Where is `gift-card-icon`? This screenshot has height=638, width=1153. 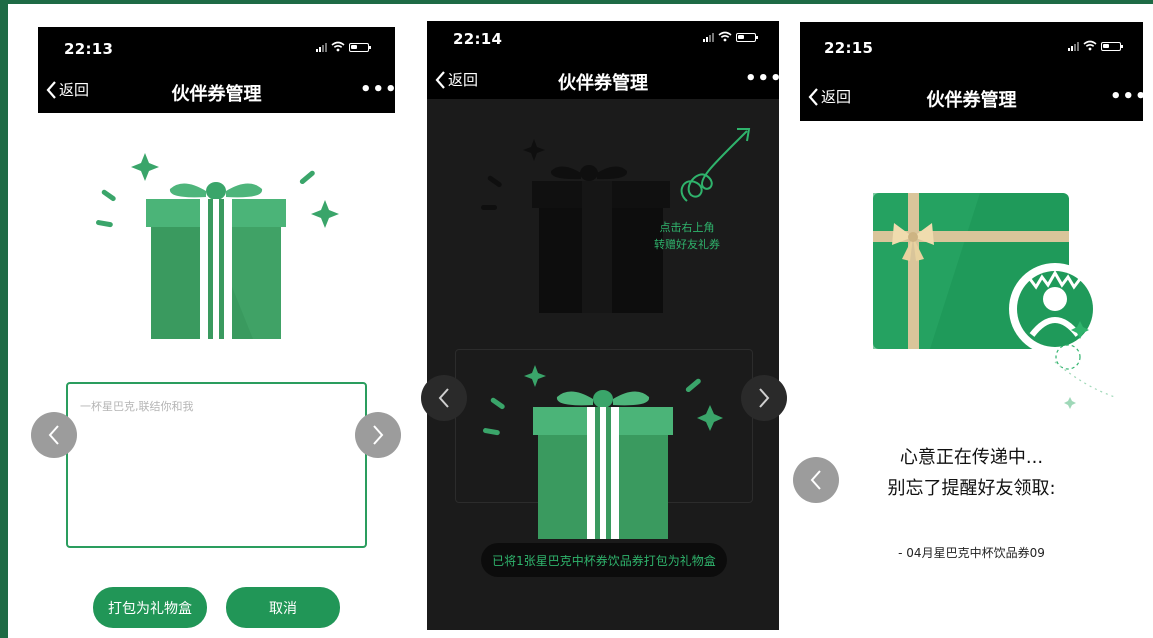 gift-card-icon is located at coordinates (994, 301).